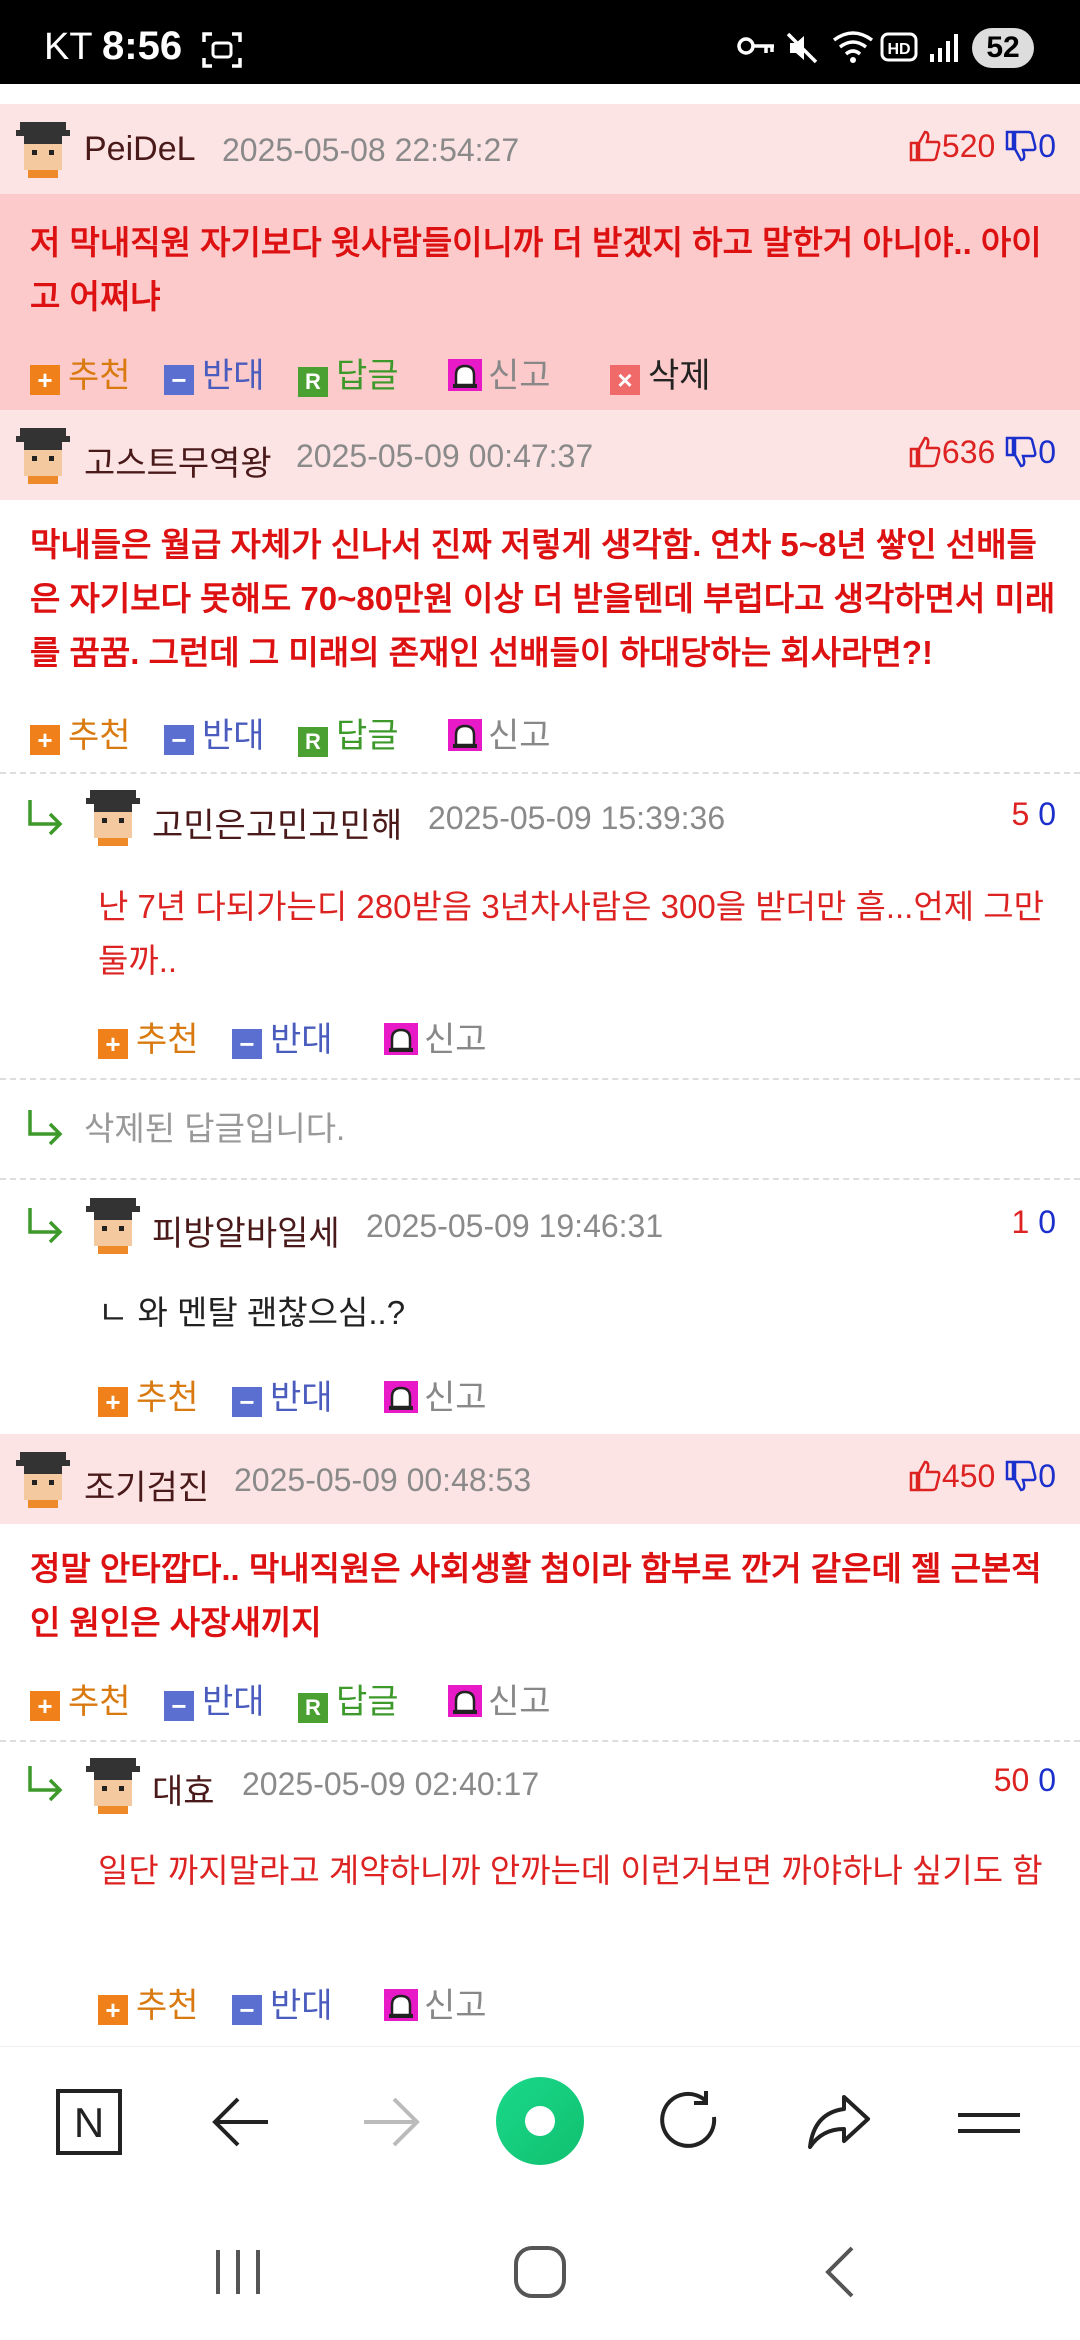  Describe the element at coordinates (660, 372) in the screenshot. I see `delete-button: × 삭제` at that location.